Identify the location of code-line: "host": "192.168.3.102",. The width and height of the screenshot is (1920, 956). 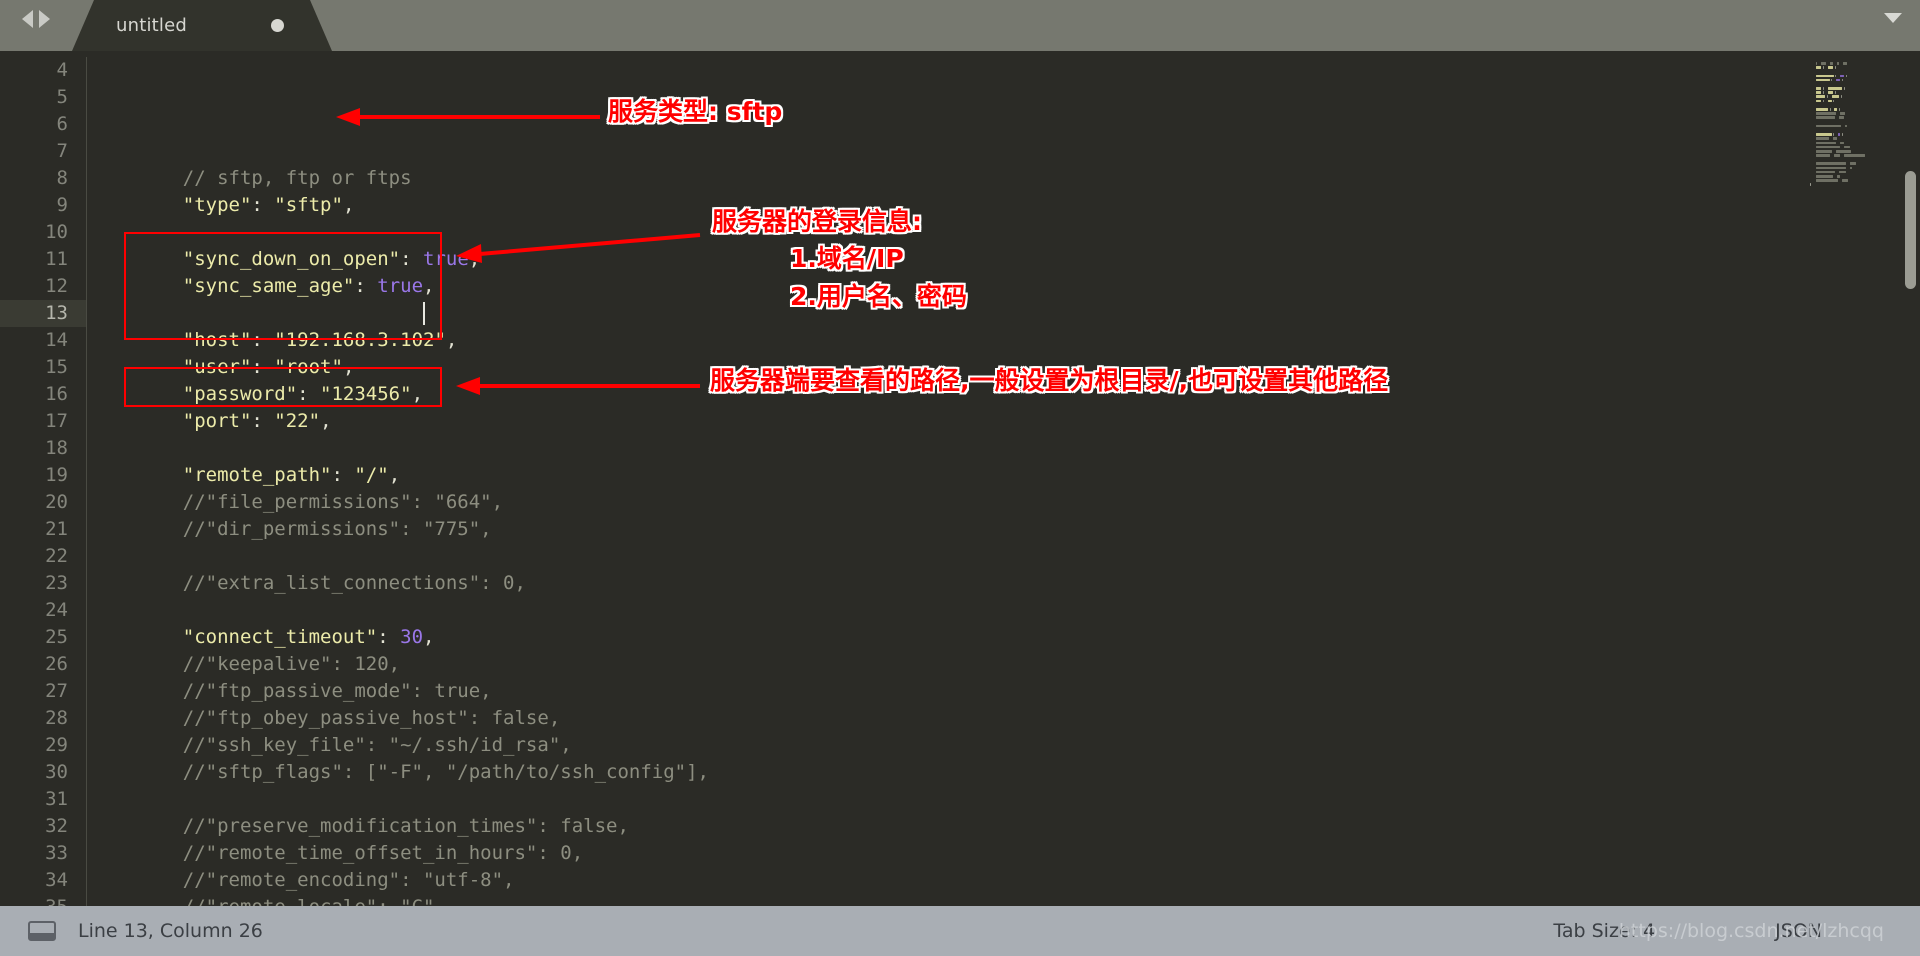
(1028, 340).